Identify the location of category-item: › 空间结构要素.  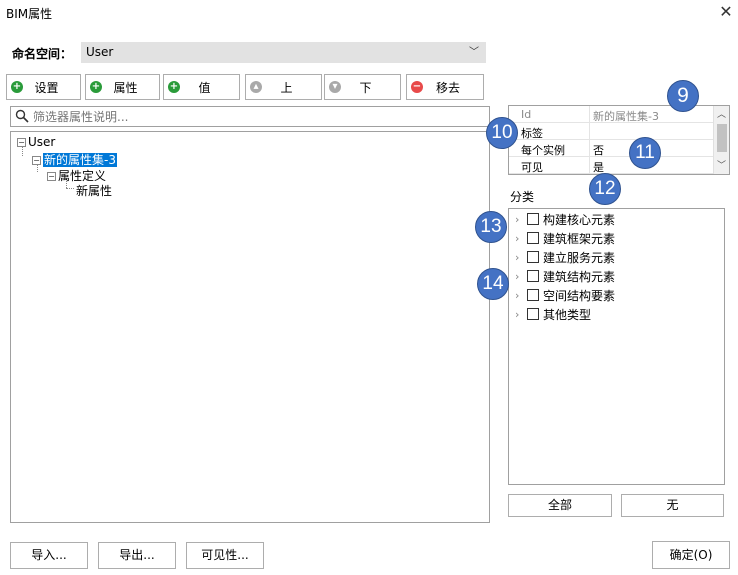
(565, 295).